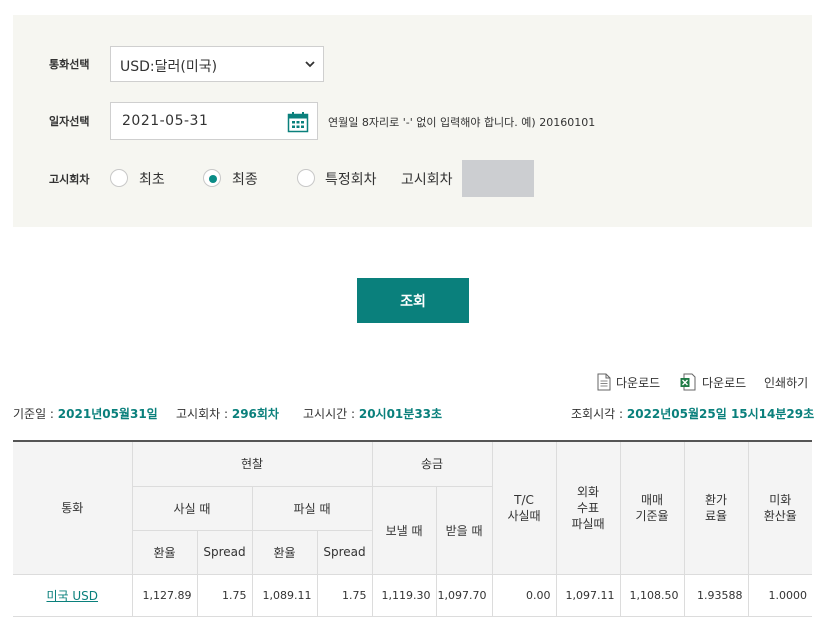  What do you see at coordinates (716, 595) in the screenshot?
I see `cell-conv-rate: 1.93588` at bounding box center [716, 595].